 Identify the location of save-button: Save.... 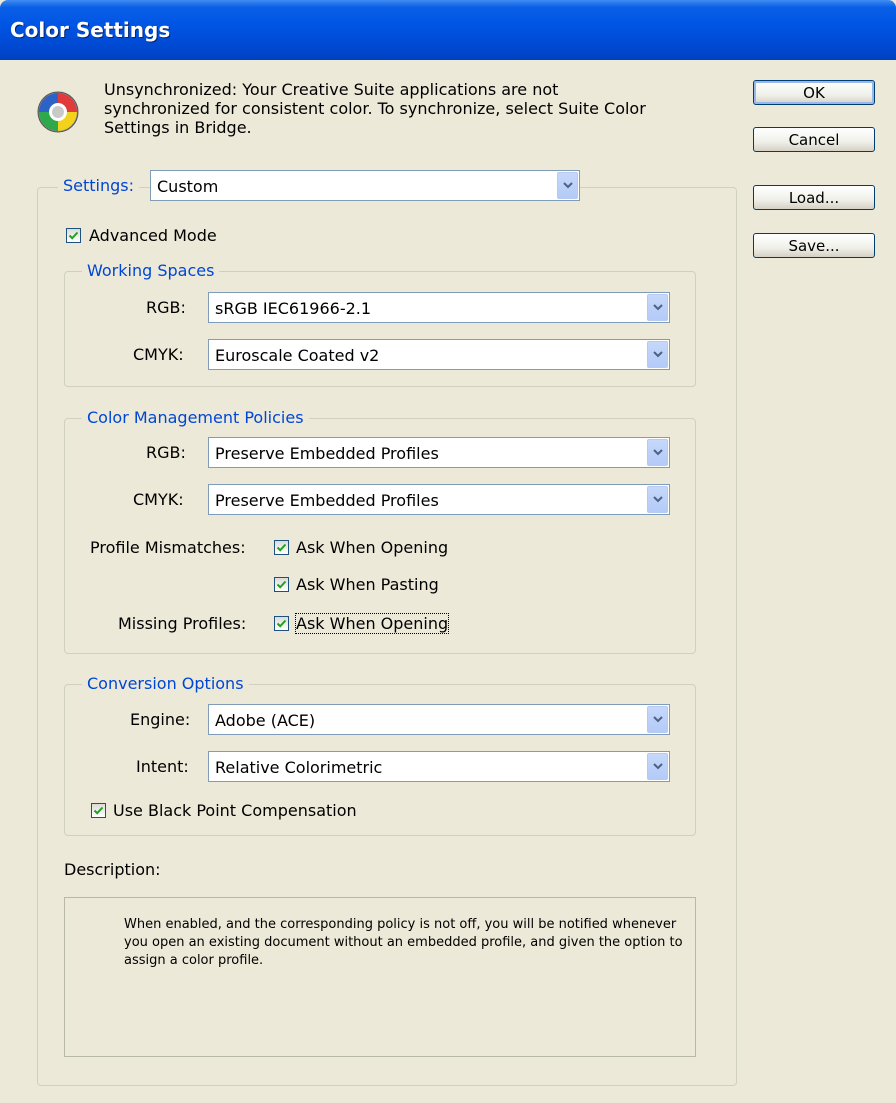
(814, 245).